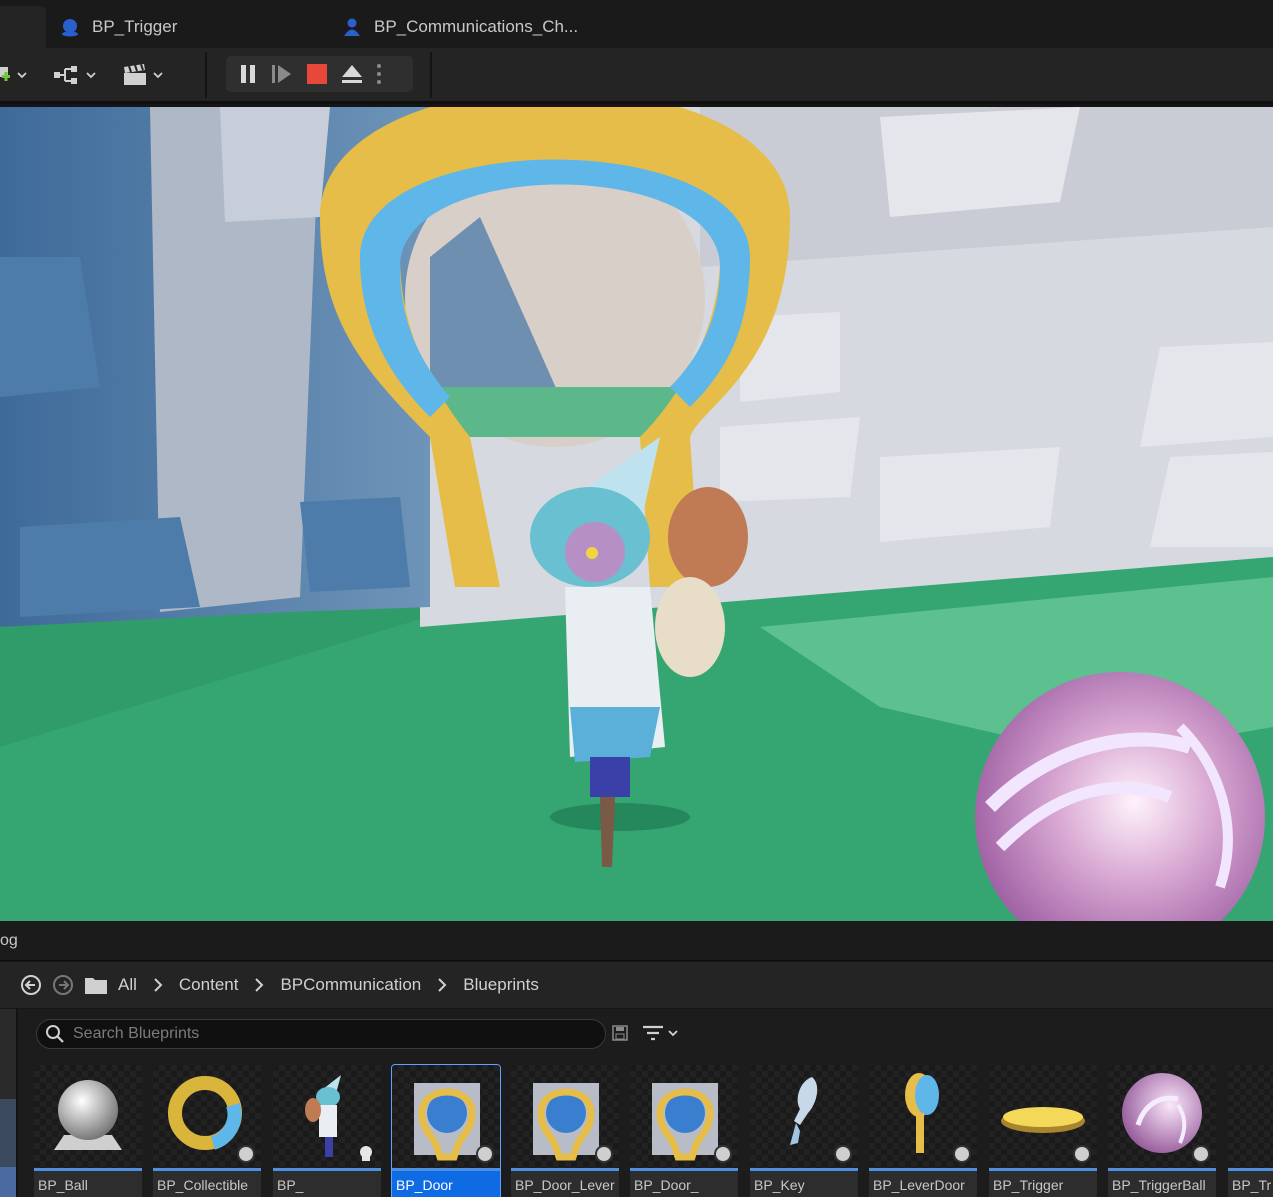 This screenshot has width=1273, height=1197. What do you see at coordinates (63, 1185) in the screenshot?
I see `asset-label: BP_Ball` at bounding box center [63, 1185].